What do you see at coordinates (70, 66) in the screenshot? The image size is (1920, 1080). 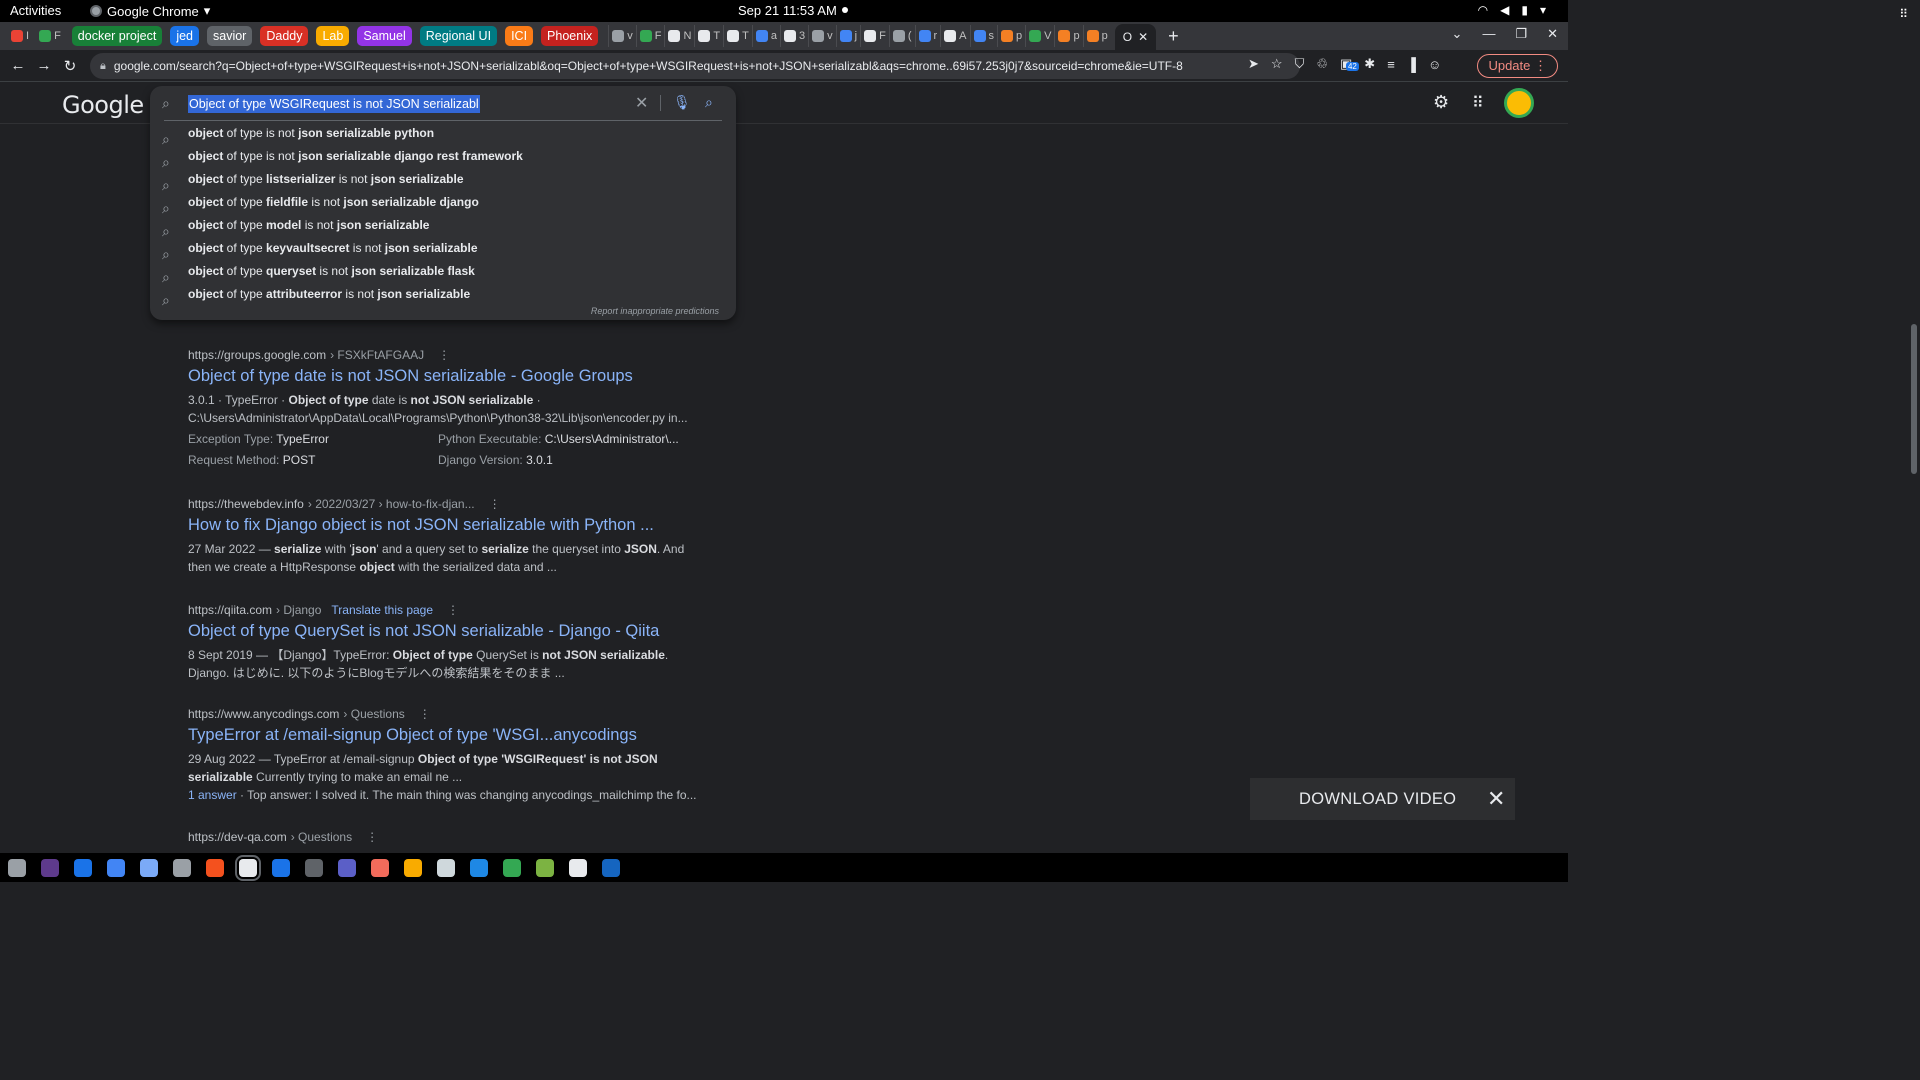 I see `reload-icon: ↻` at bounding box center [70, 66].